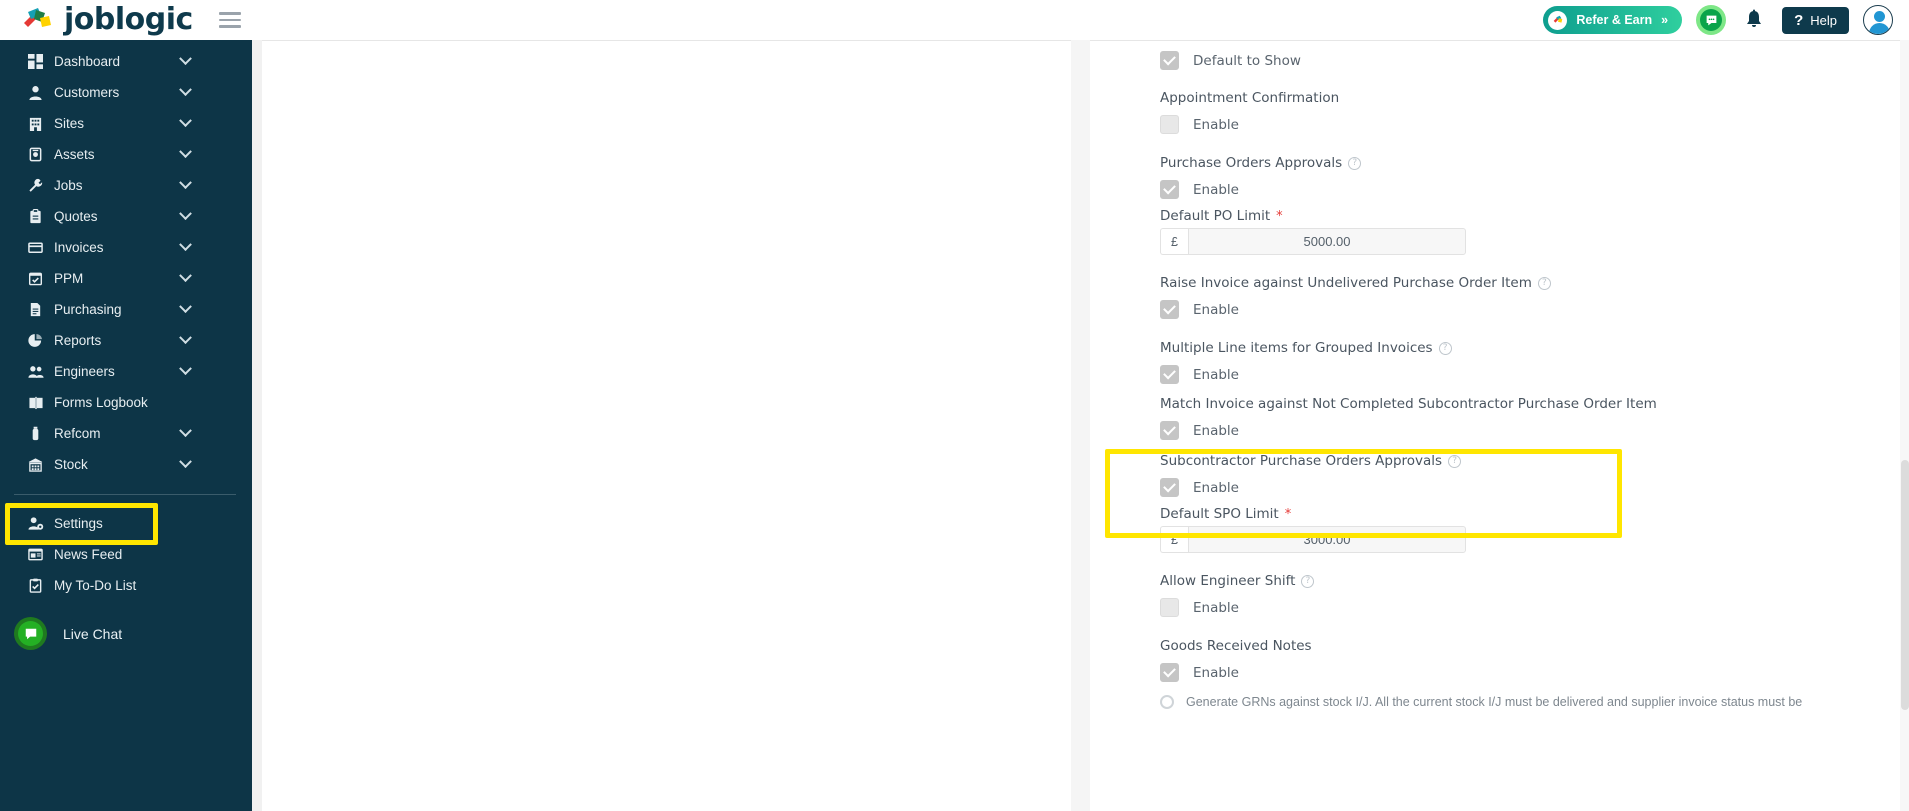 The height and width of the screenshot is (811, 1909). Describe the element at coordinates (1878, 20) in the screenshot. I see `user-avatar-icon` at that location.